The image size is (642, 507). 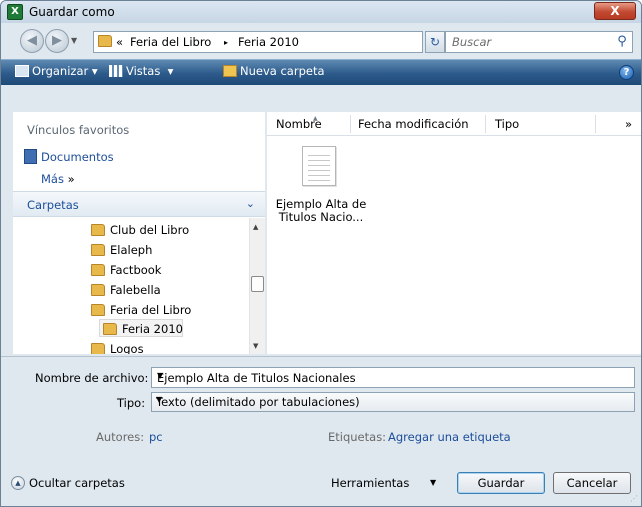 I want to click on close-button: X, so click(x=615, y=11).